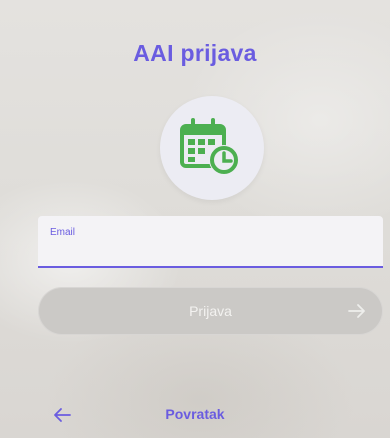  I want to click on login-button-label: Prijava, so click(210, 311).